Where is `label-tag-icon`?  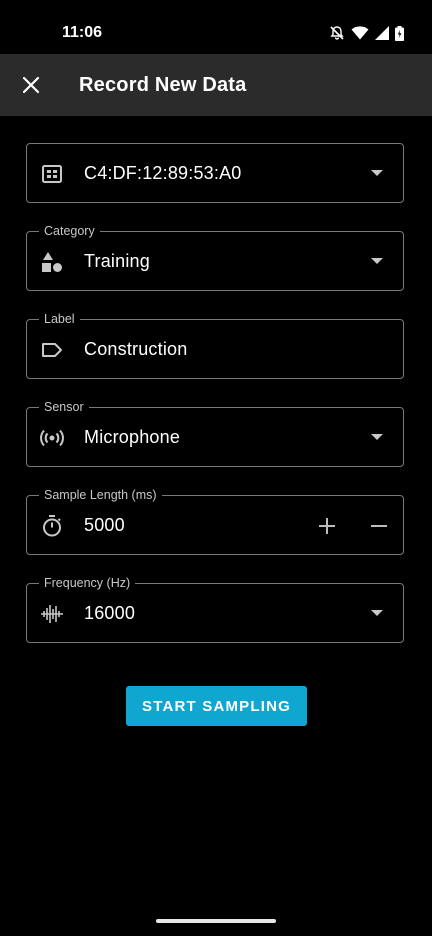 label-tag-icon is located at coordinates (52, 350).